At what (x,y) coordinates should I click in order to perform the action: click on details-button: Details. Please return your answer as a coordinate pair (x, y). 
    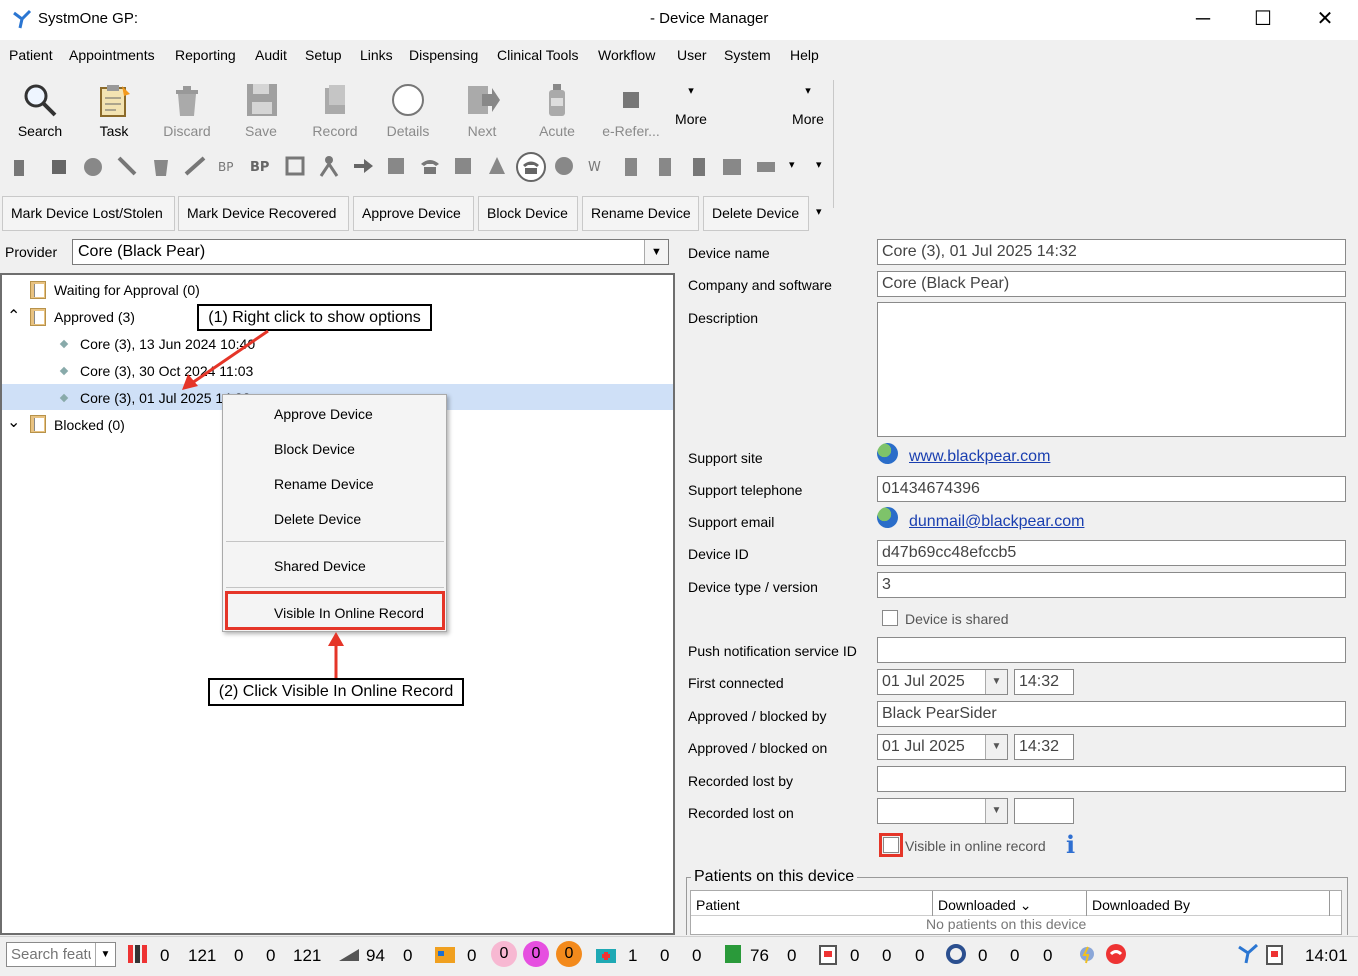
    Looking at the image, I should click on (408, 113).